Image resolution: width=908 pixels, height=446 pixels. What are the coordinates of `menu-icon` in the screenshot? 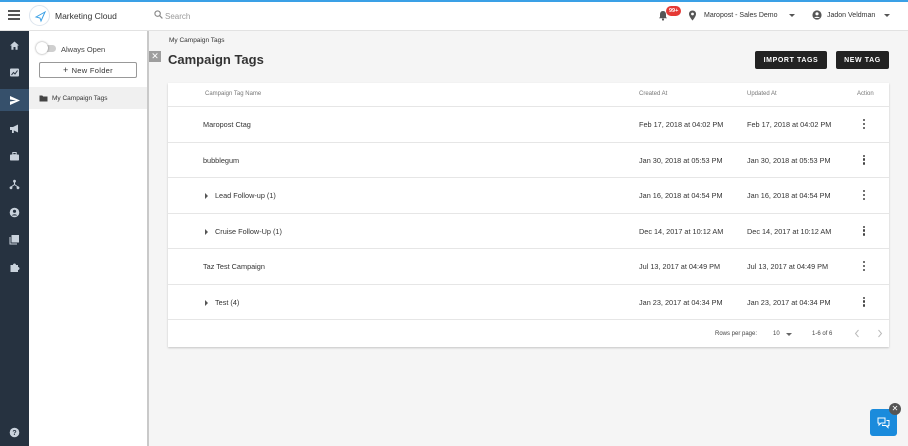 It's located at (14, 15).